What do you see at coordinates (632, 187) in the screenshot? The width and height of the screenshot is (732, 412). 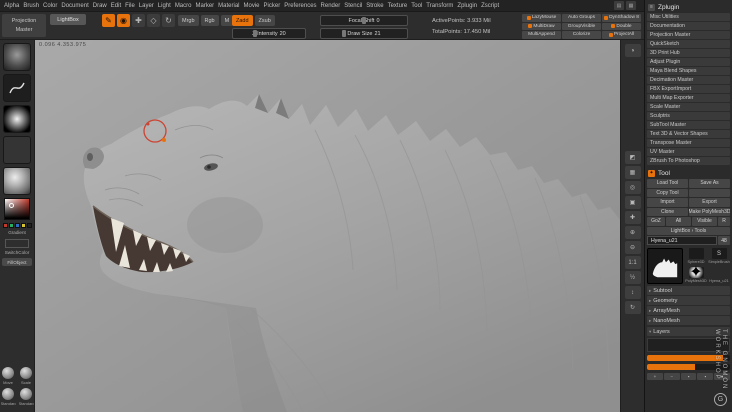 I see `local-icon: ◎` at bounding box center [632, 187].